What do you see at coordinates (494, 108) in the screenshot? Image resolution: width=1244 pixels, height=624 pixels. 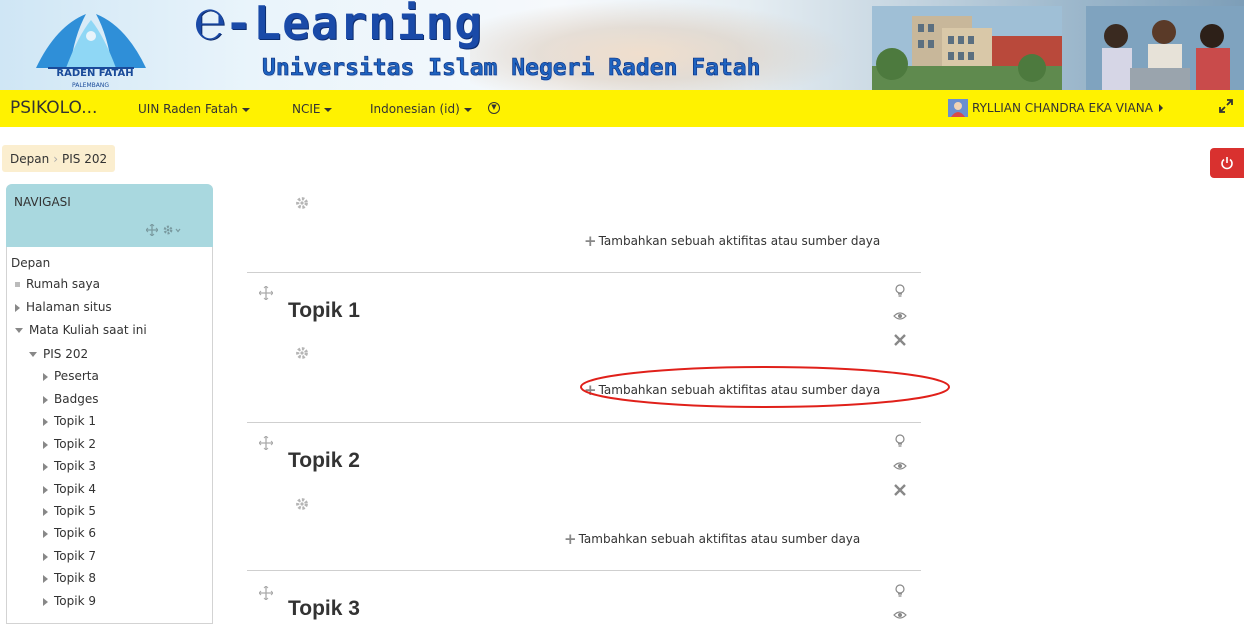 I see `arrow-circle-down-icon: ▼` at bounding box center [494, 108].